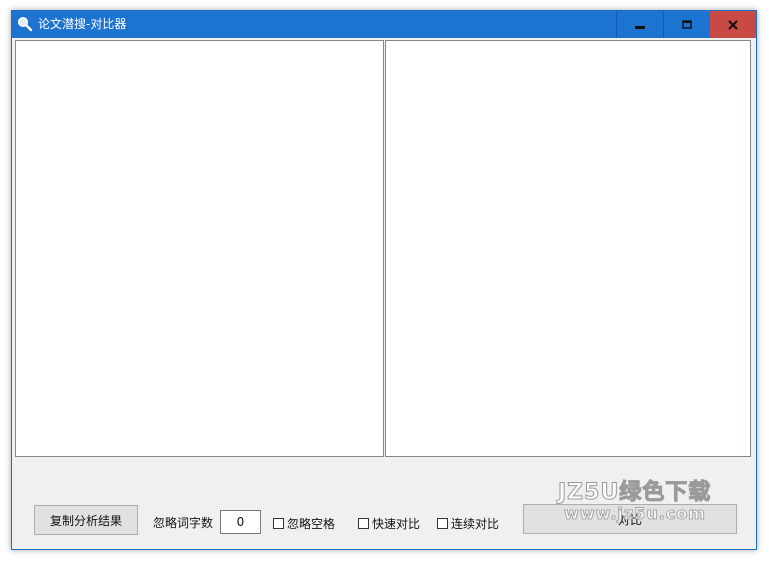  I want to click on close-button, so click(733, 24).